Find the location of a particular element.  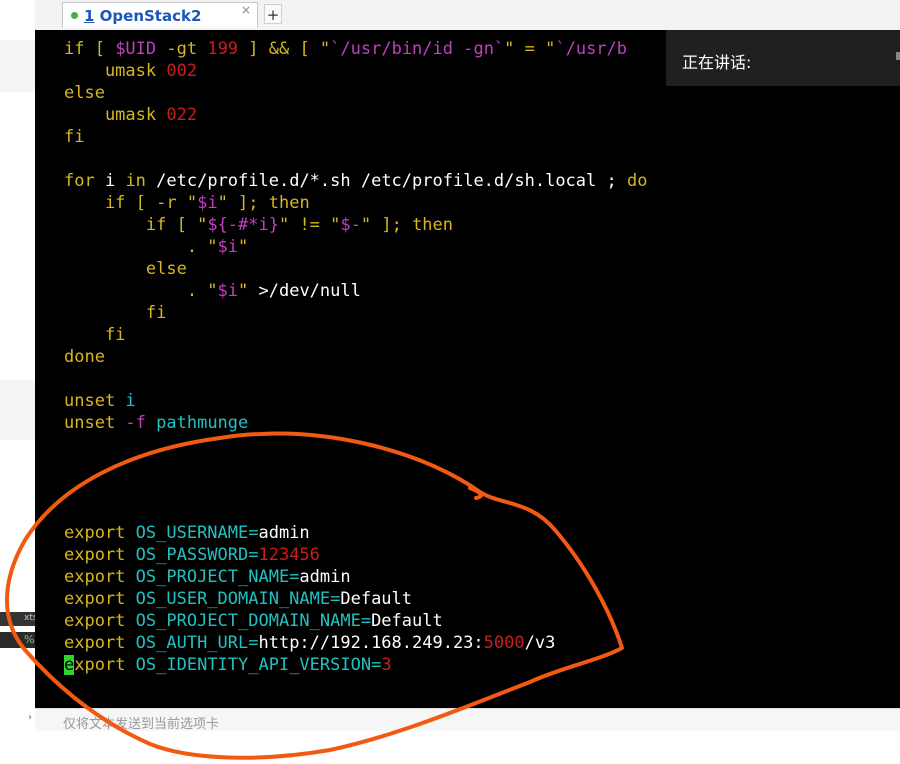

code-token: $- is located at coordinates (350, 225).